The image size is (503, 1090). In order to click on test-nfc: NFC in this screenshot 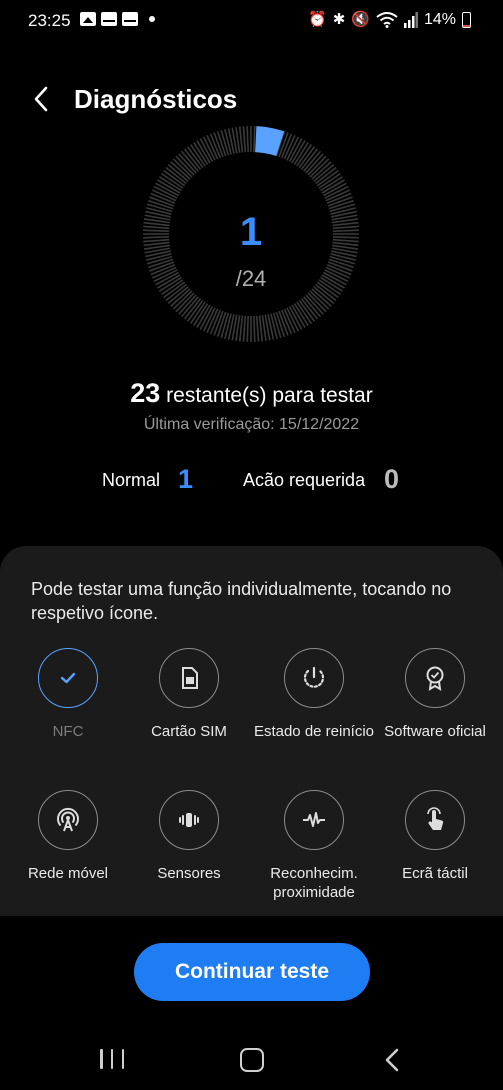, I will do `click(68, 694)`.